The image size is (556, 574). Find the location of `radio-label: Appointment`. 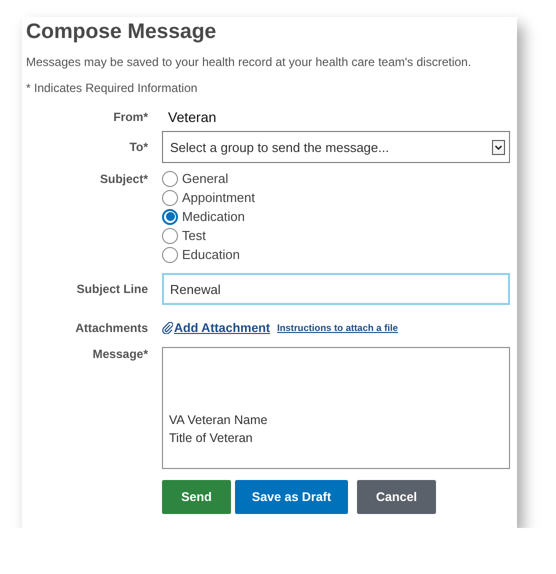

radio-label: Appointment is located at coordinates (218, 197).